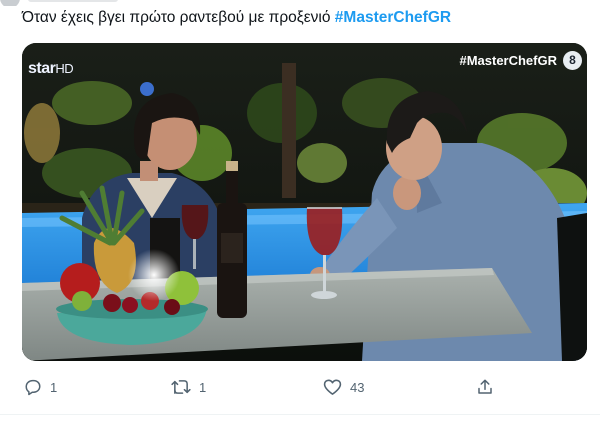 This screenshot has width=600, height=421. I want to click on channel-logo: starHD, so click(51, 69).